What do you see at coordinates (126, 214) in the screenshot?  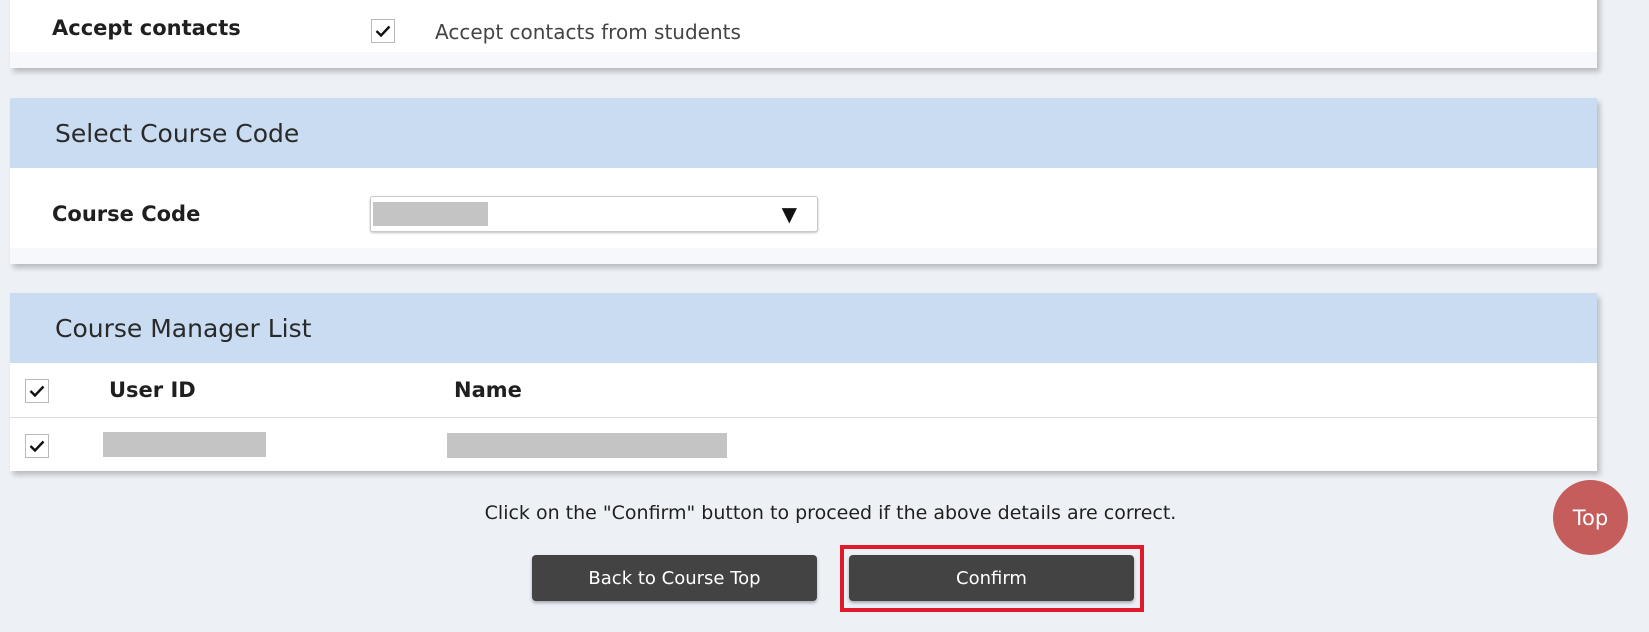 I see `course-code-label: Course Code` at bounding box center [126, 214].